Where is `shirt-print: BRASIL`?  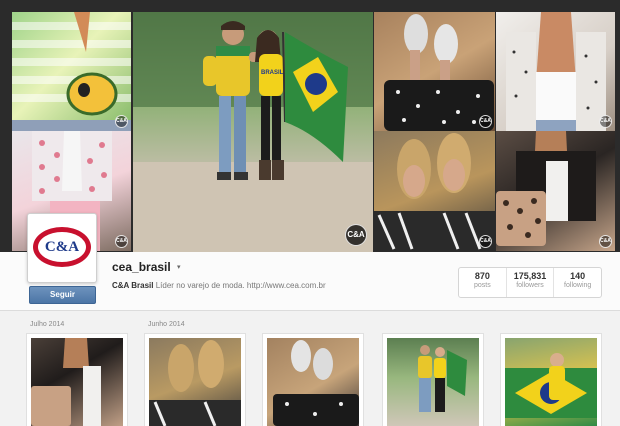
shirt-print: BRASIL is located at coordinates (272, 73).